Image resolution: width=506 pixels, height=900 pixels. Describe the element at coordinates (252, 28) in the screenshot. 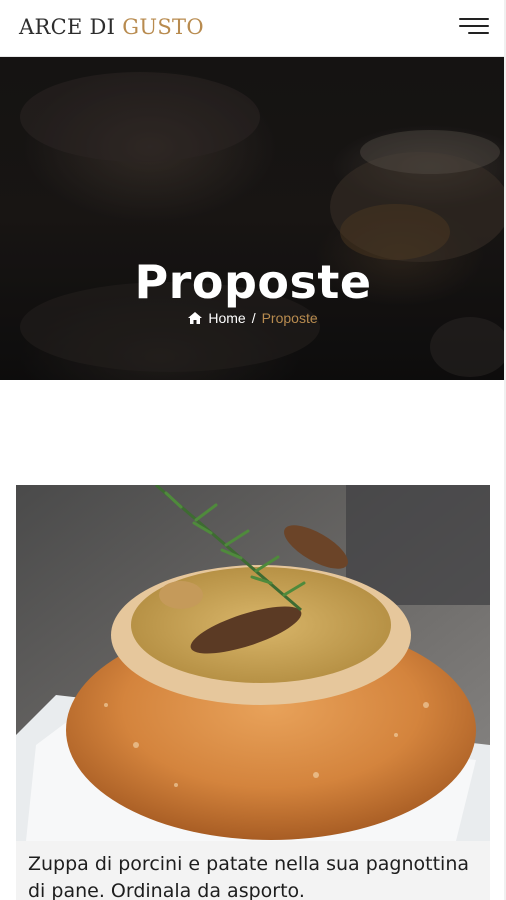

I see `site-header: ARCE DI GUSTO` at that location.